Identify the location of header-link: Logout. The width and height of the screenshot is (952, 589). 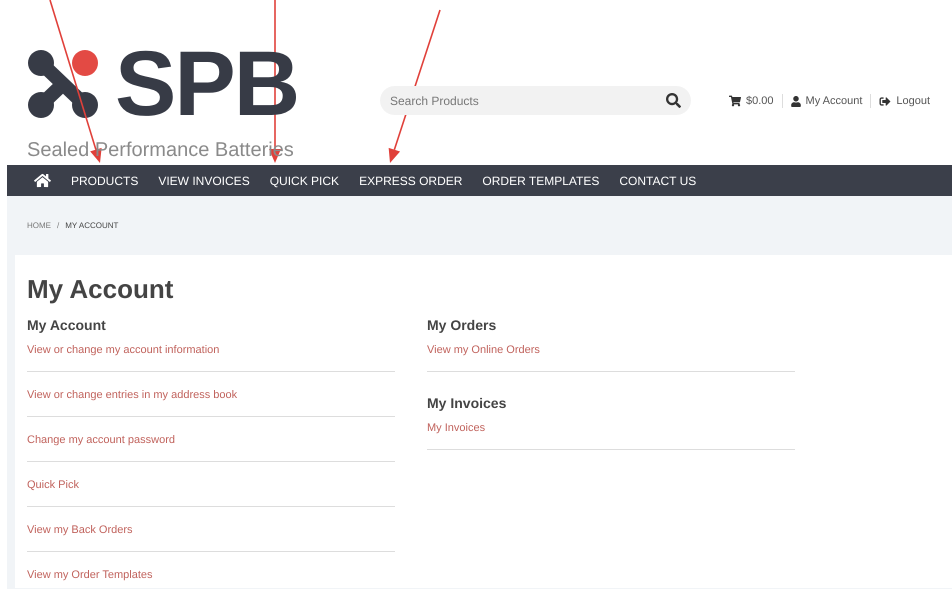
(904, 101).